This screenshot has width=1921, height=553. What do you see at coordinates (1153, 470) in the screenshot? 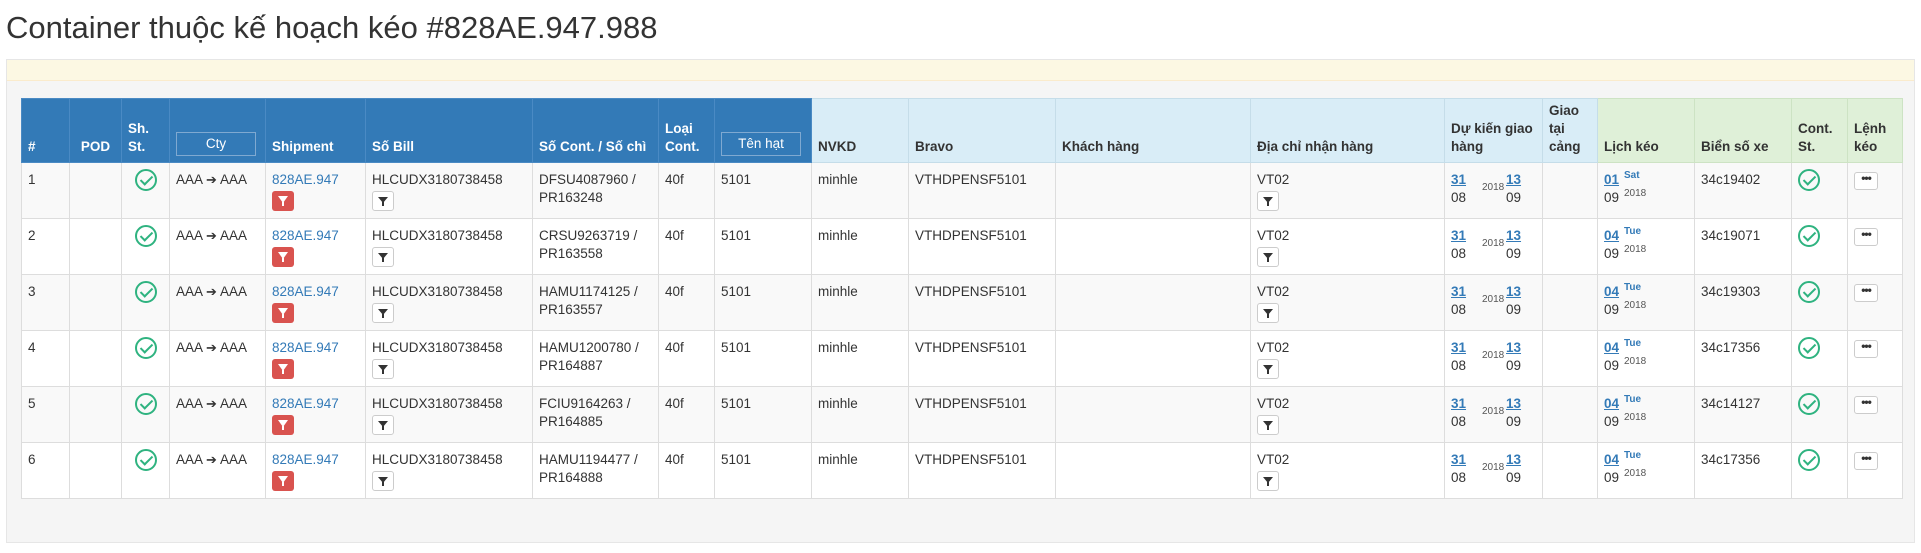
I see `cell-khach-hang` at bounding box center [1153, 470].